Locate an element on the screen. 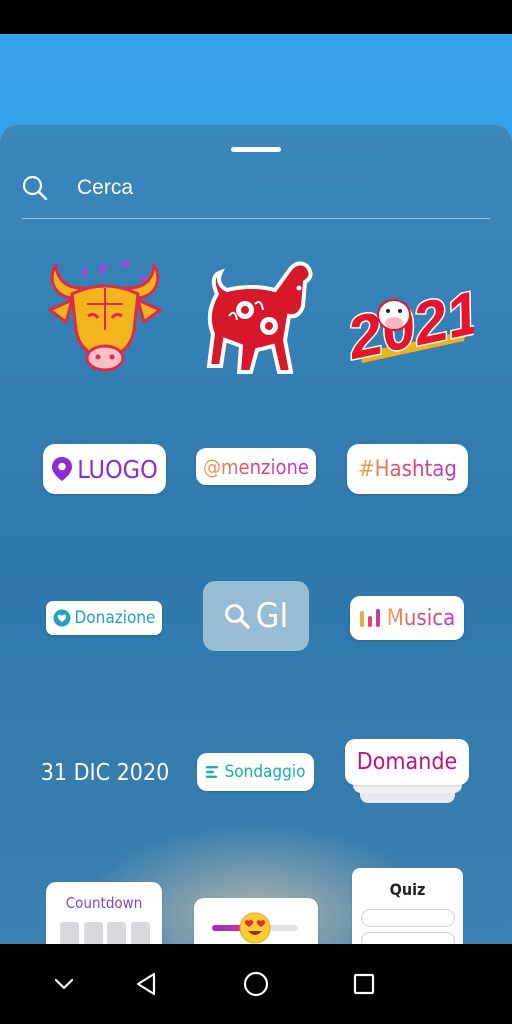 The width and height of the screenshot is (512, 1024). quiz-sticker: Quiz is located at coordinates (407, 906).